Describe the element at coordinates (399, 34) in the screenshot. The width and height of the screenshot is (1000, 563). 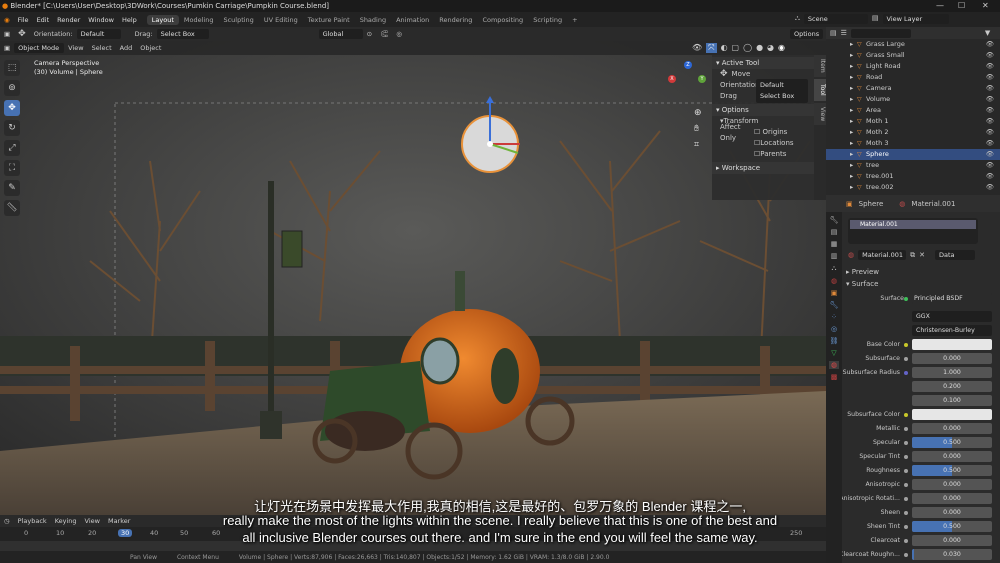
I see `proportional-edit-icon: ◎` at that location.